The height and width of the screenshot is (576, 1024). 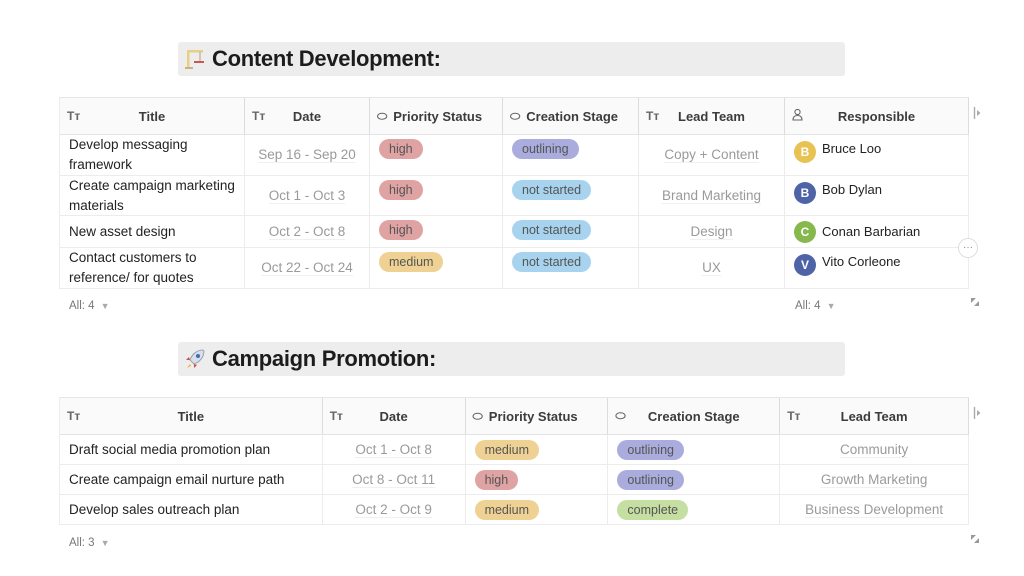 What do you see at coordinates (874, 449) in the screenshot?
I see `cell-lead-team: Community` at bounding box center [874, 449].